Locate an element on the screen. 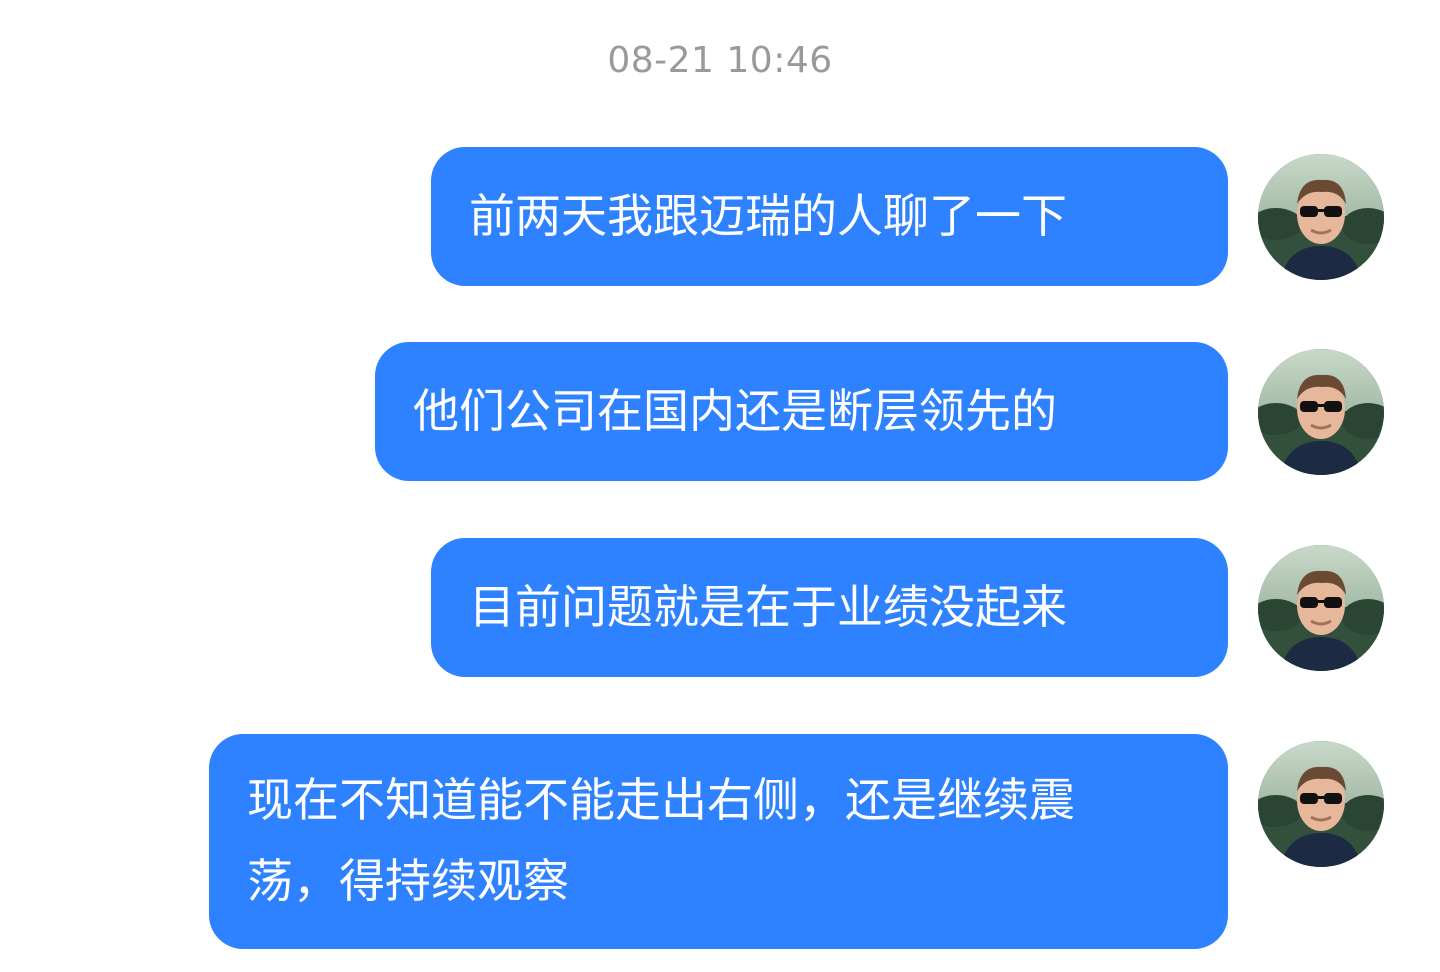  message-text: 目前问题就是在于业绩没起来 is located at coordinates (768, 607).